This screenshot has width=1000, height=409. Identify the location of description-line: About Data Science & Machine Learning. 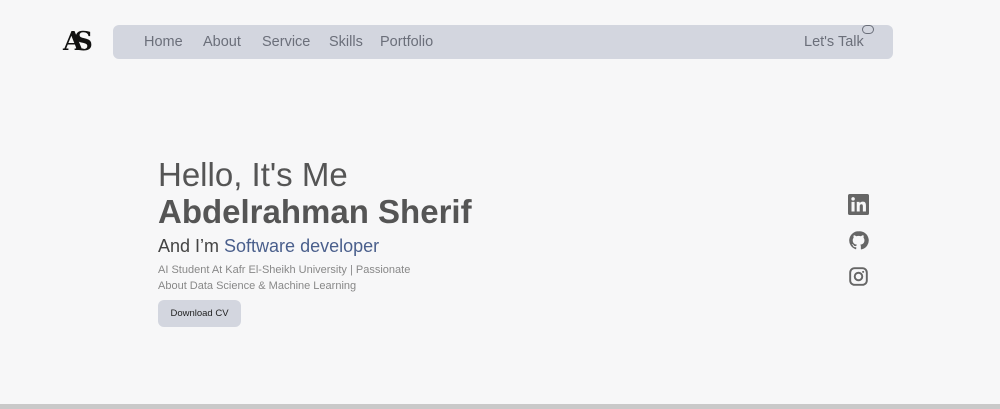
(257, 286).